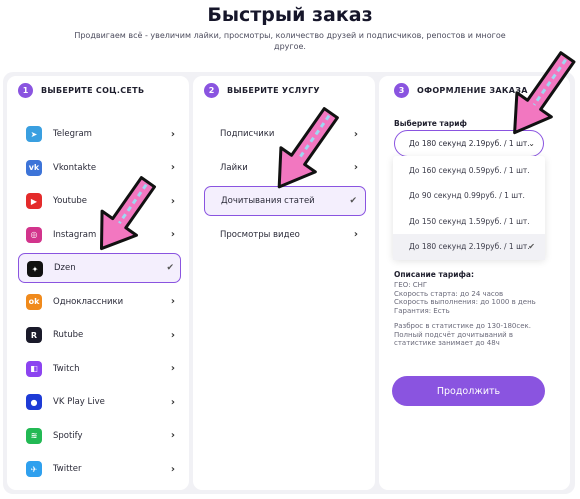  What do you see at coordinates (99, 134) in the screenshot?
I see `social-item-telegram: ➤ Telegram ›` at bounding box center [99, 134].